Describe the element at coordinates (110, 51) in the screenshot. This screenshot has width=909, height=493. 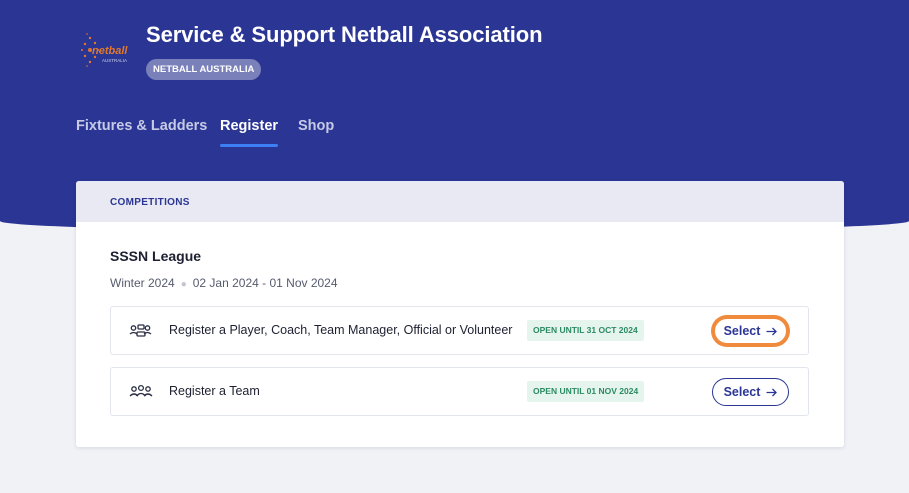
I see `svg-text: netball` at that location.